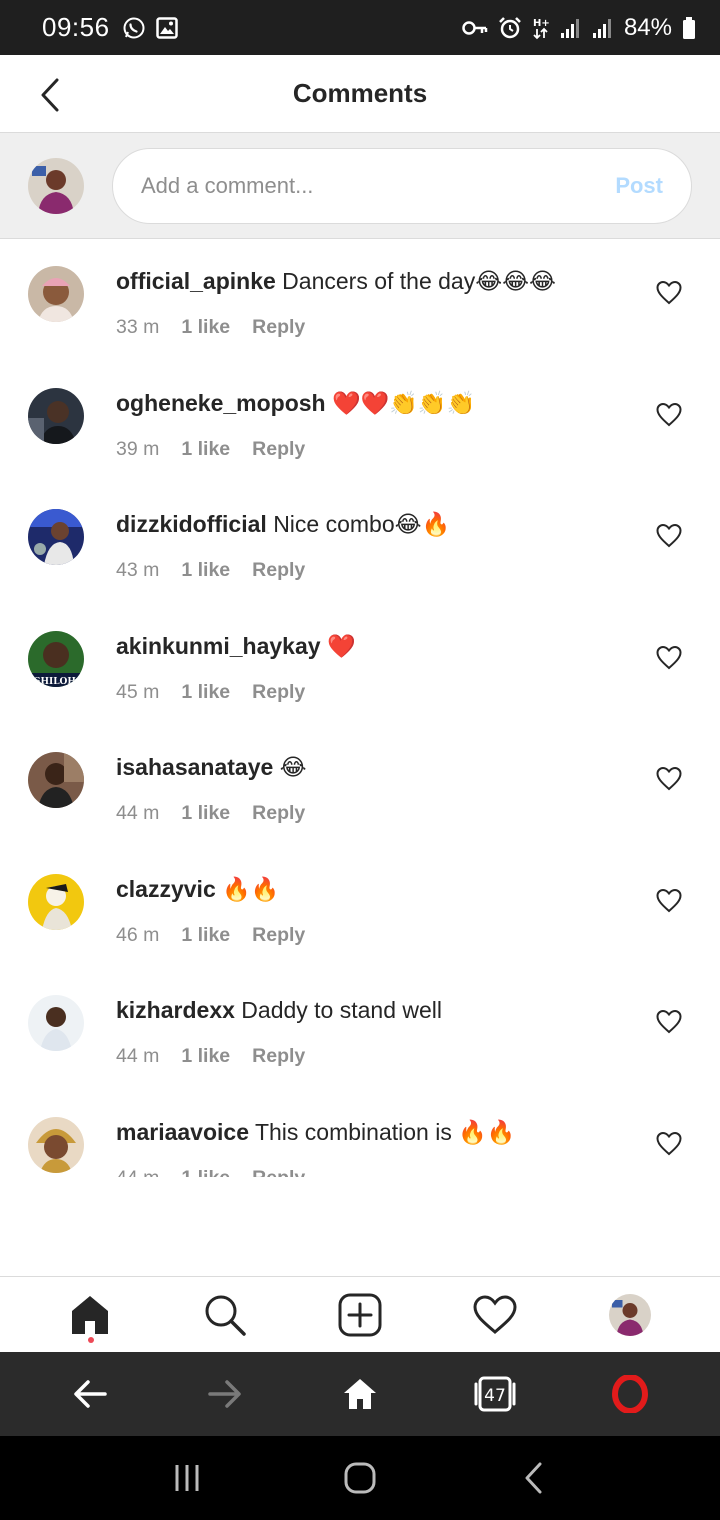 This screenshot has width=720, height=1520. I want to click on comments-header: Comments, so click(360, 94).